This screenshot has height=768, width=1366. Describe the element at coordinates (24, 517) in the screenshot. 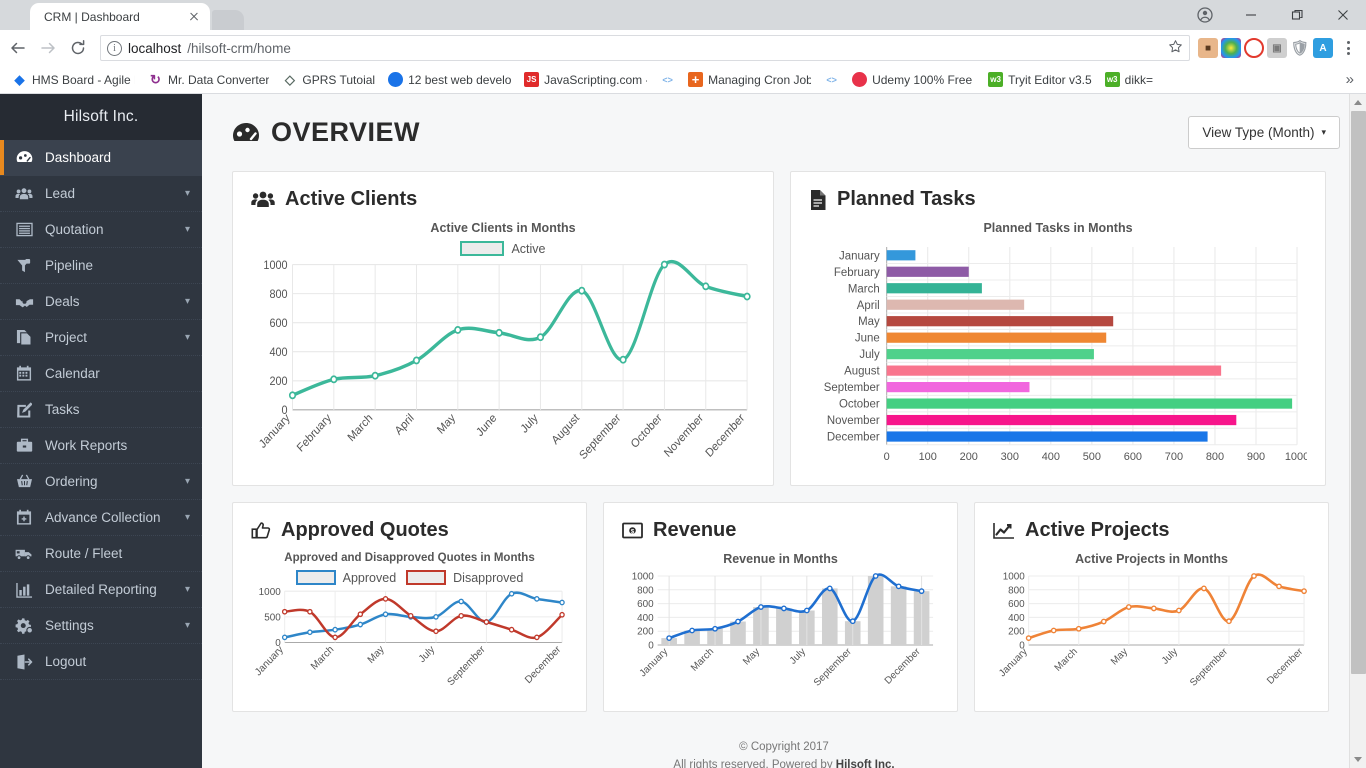

I see `calendar-plus-icon` at that location.